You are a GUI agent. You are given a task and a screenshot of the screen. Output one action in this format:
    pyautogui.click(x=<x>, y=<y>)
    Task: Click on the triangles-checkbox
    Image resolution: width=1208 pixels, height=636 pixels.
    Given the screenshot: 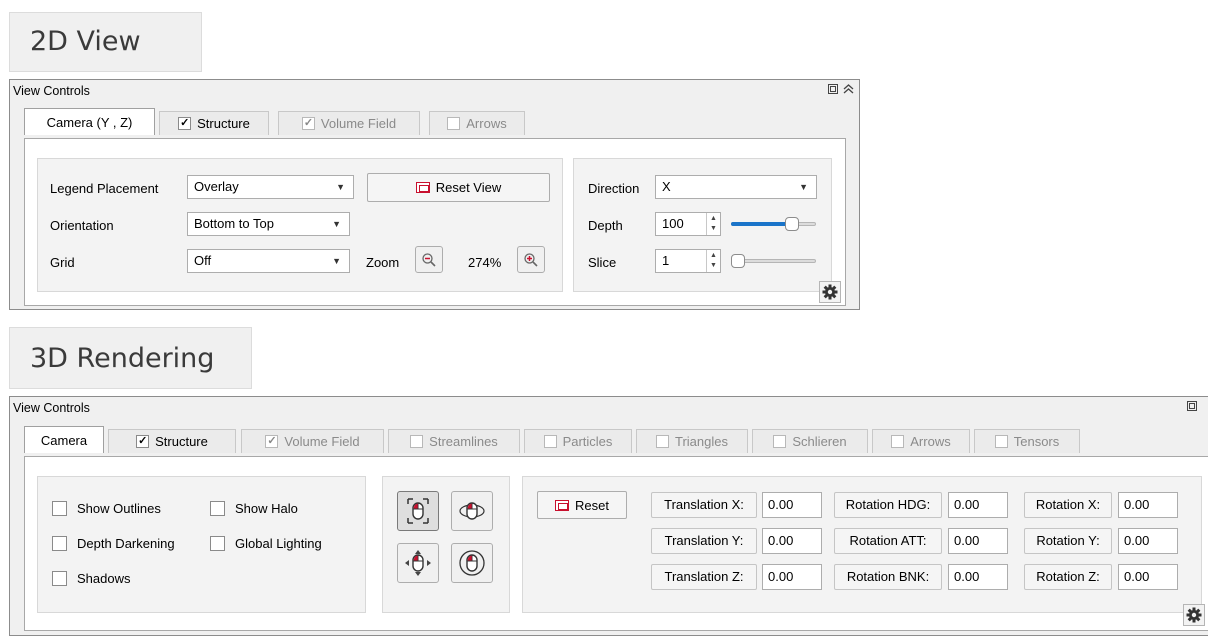 What is the action you would take?
    pyautogui.click(x=662, y=441)
    